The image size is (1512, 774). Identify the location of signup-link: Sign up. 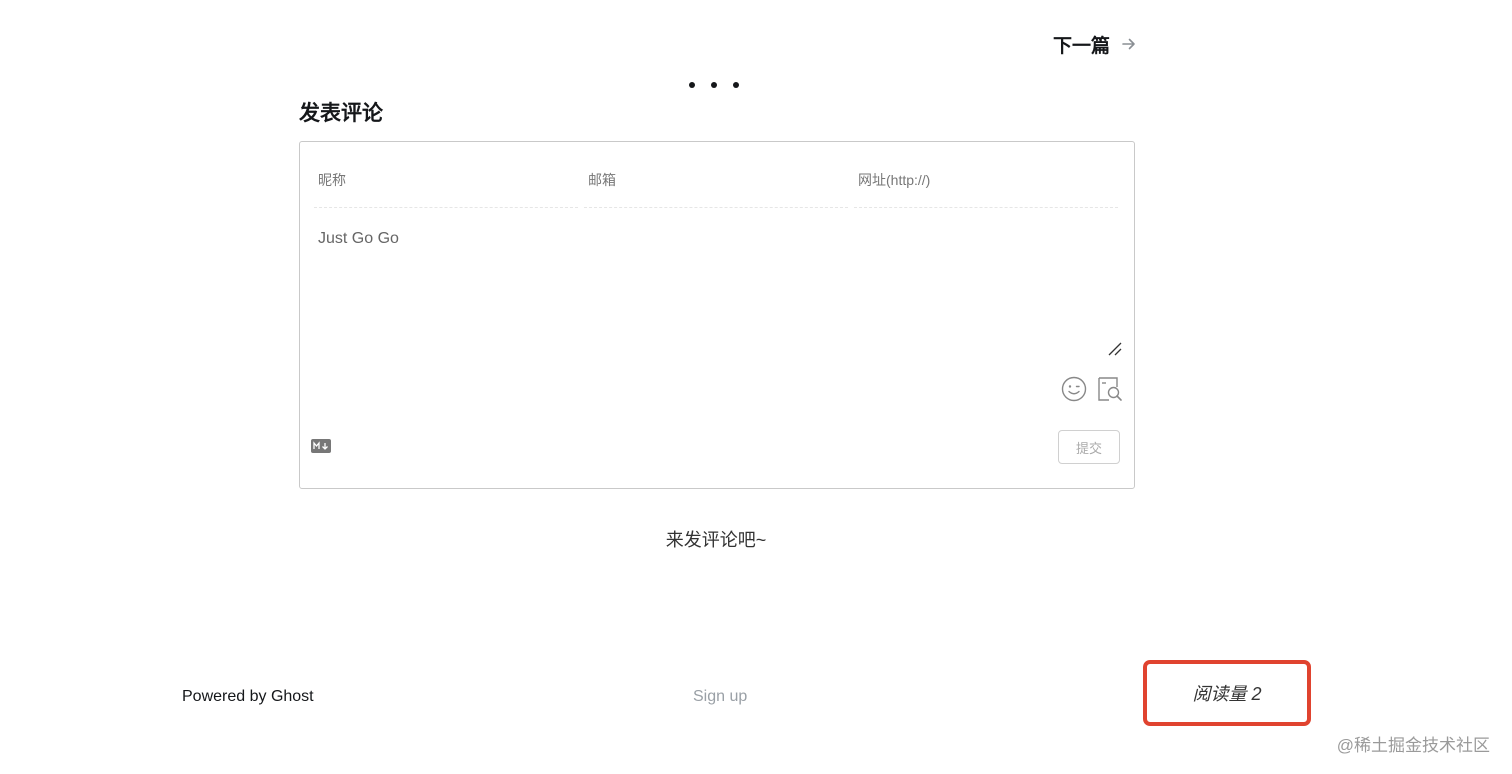
(720, 697).